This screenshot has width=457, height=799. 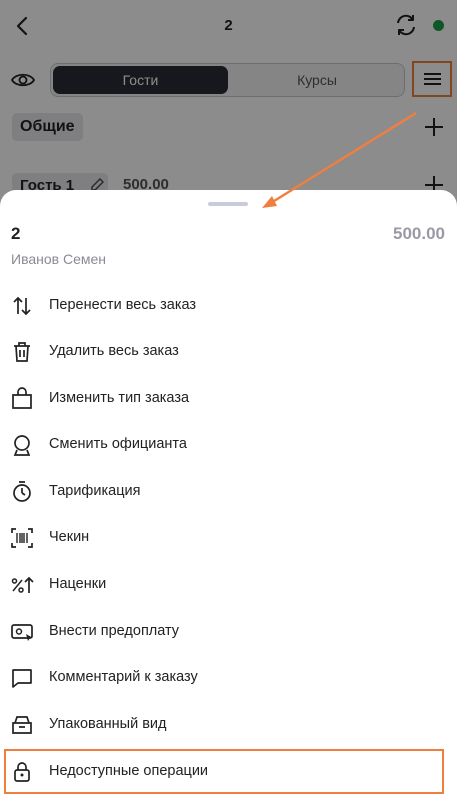 What do you see at coordinates (224, 771) in the screenshot?
I see `highlight-box` at bounding box center [224, 771].